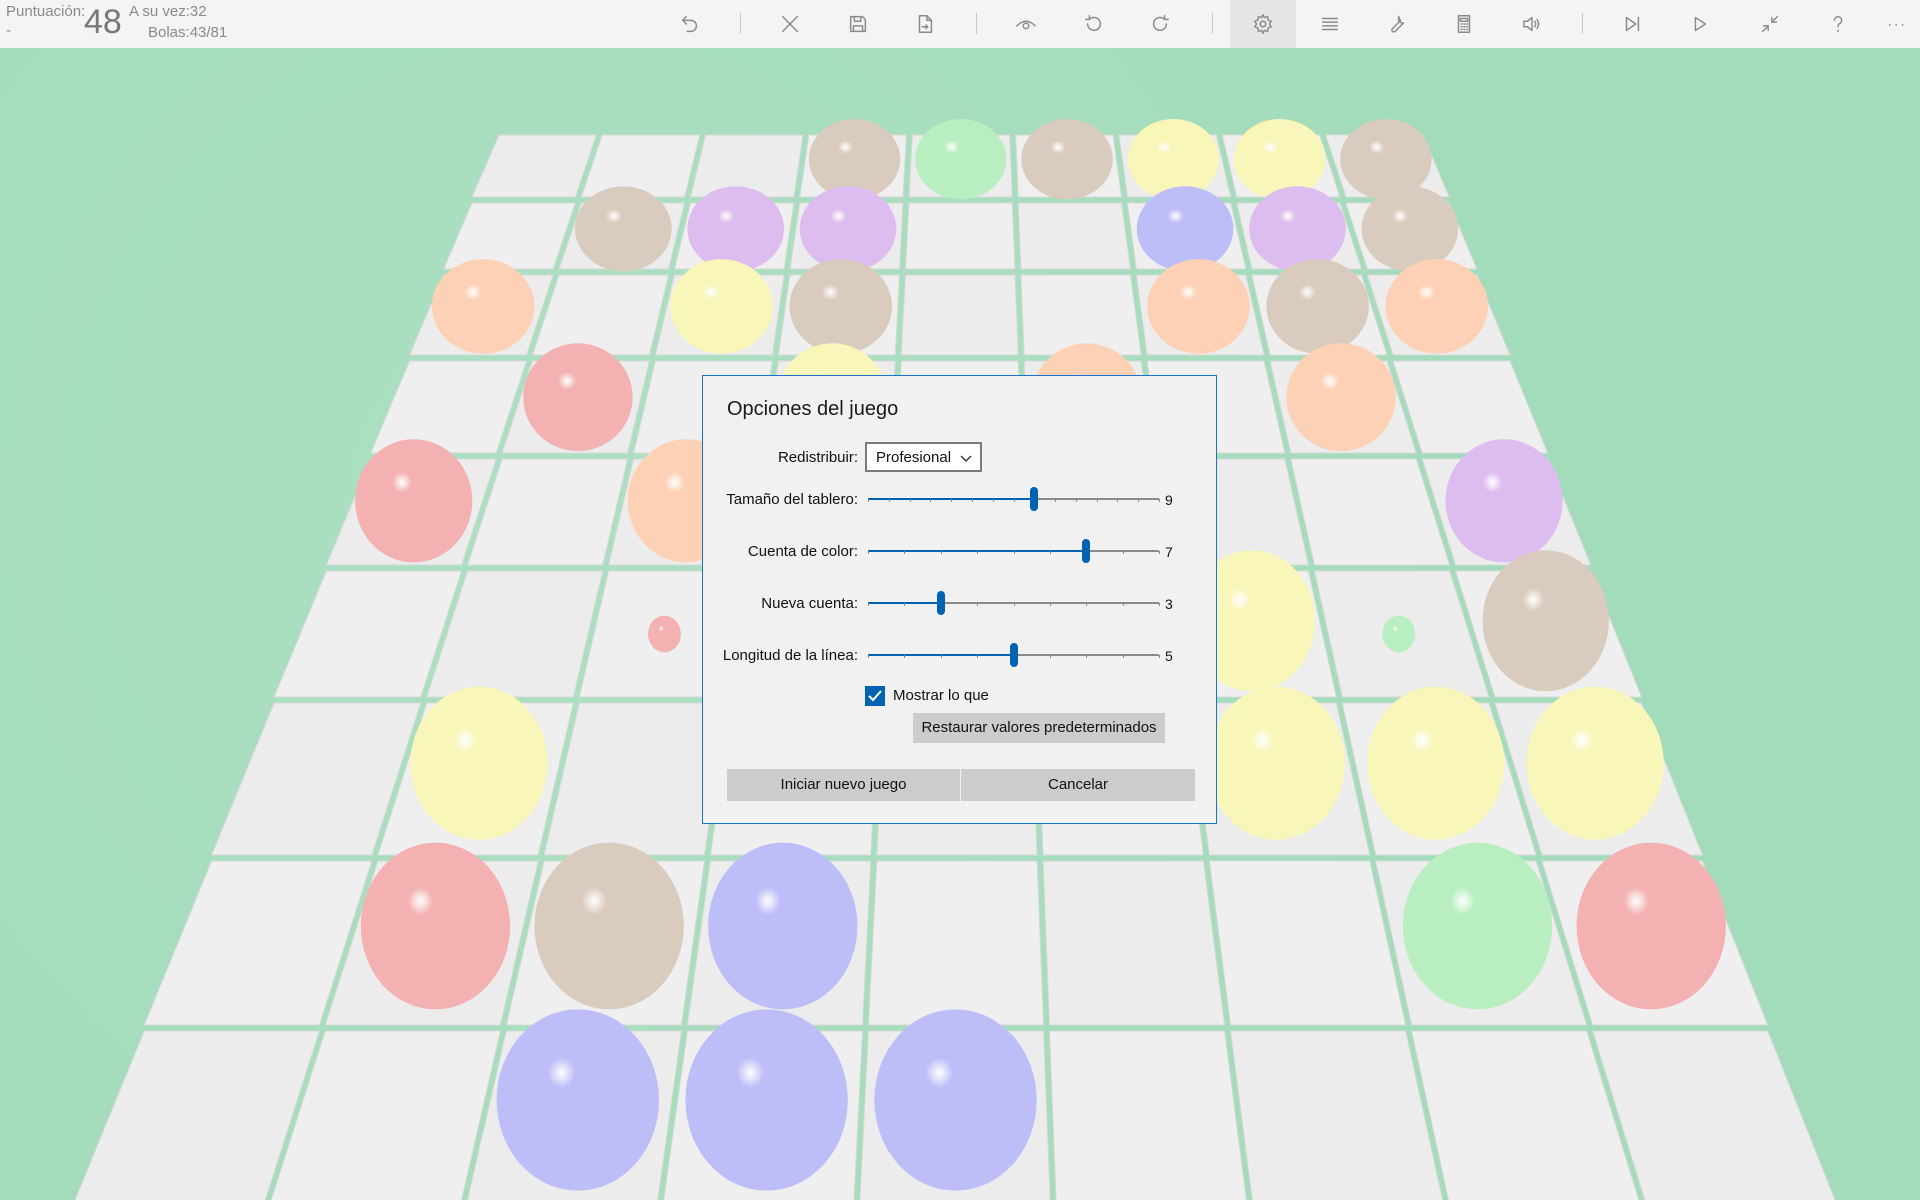  I want to click on sound-button, so click(1532, 24).